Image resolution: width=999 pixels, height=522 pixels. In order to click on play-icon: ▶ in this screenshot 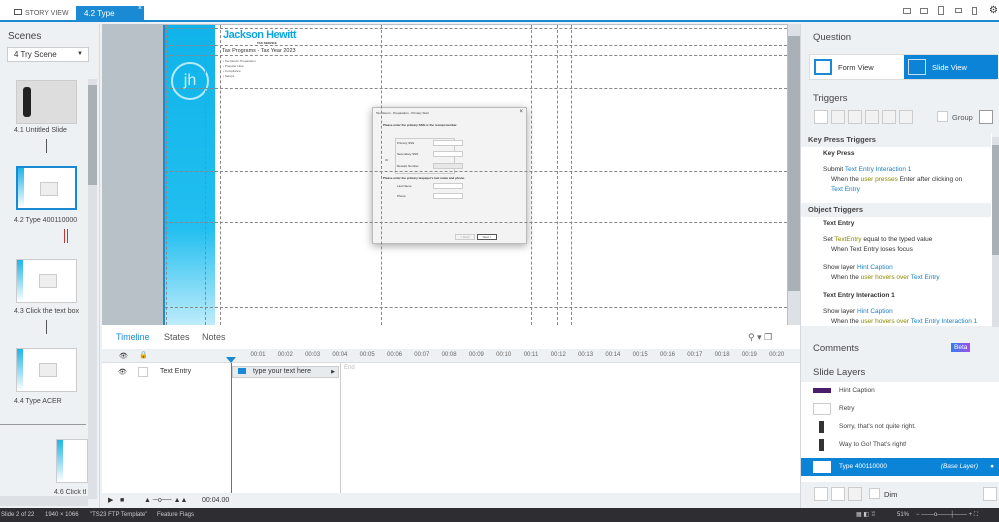, I will do `click(110, 500)`.